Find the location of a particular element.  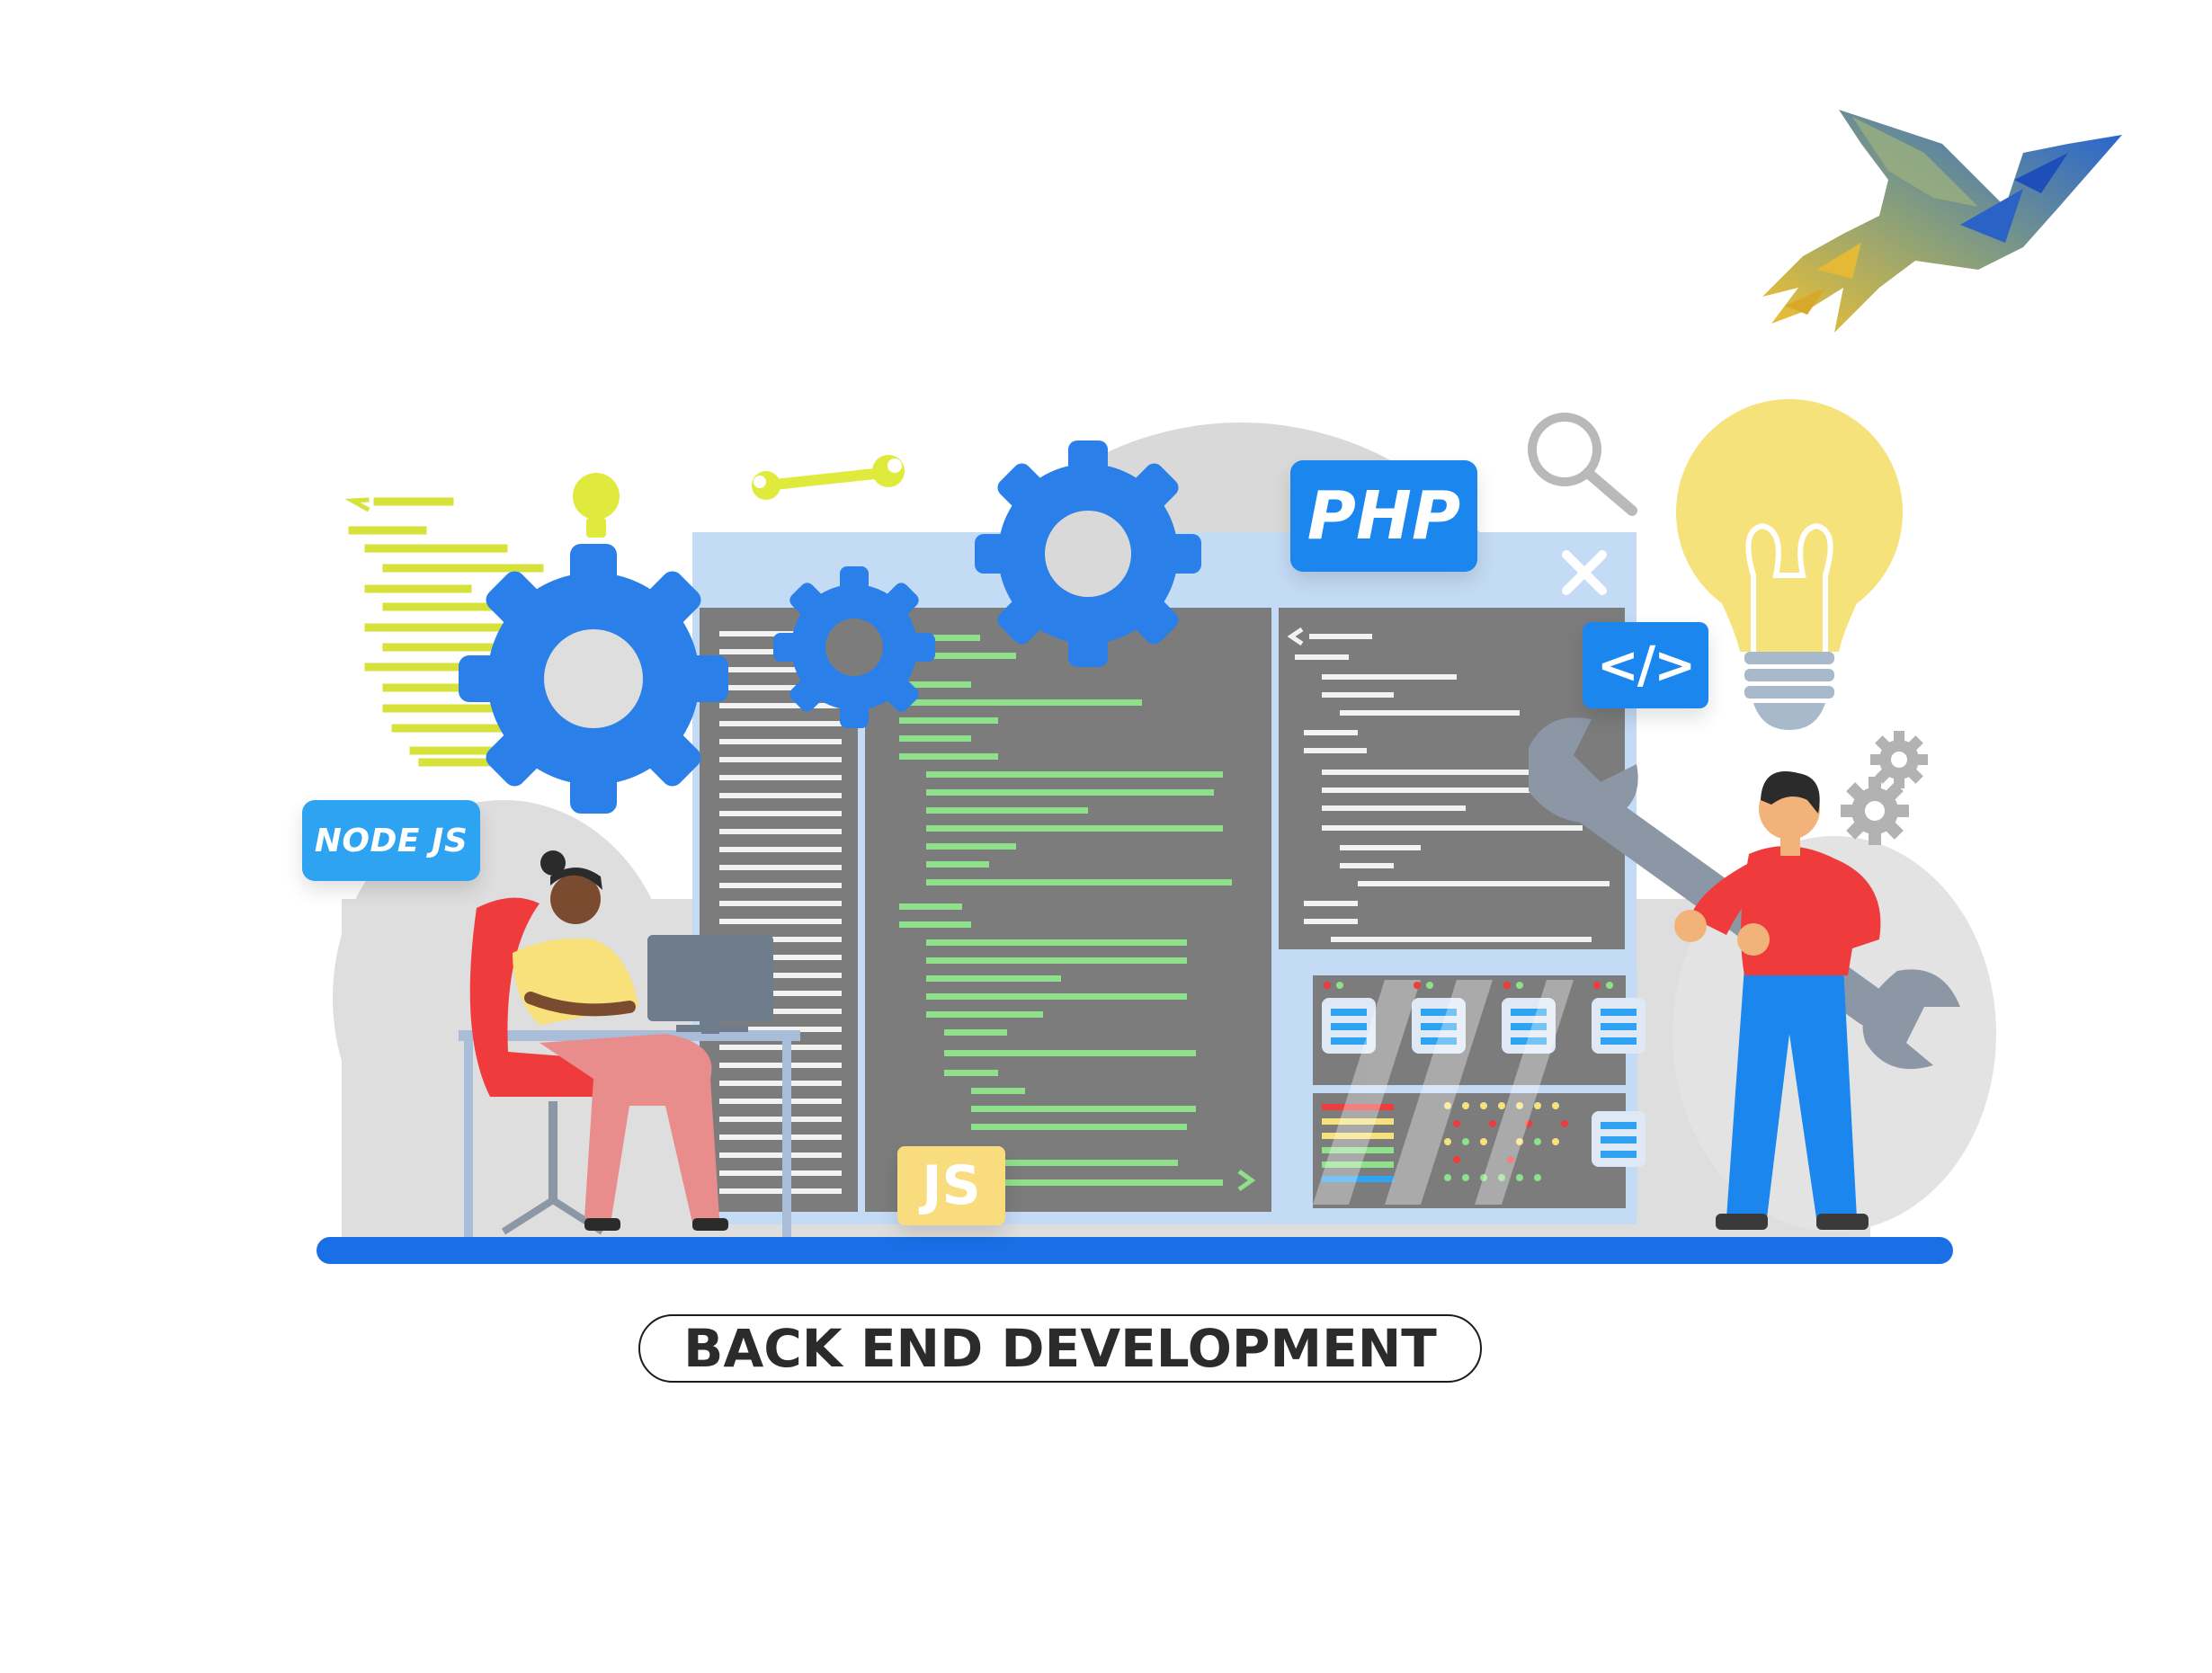

server-rack is located at coordinates (1473, 1093).